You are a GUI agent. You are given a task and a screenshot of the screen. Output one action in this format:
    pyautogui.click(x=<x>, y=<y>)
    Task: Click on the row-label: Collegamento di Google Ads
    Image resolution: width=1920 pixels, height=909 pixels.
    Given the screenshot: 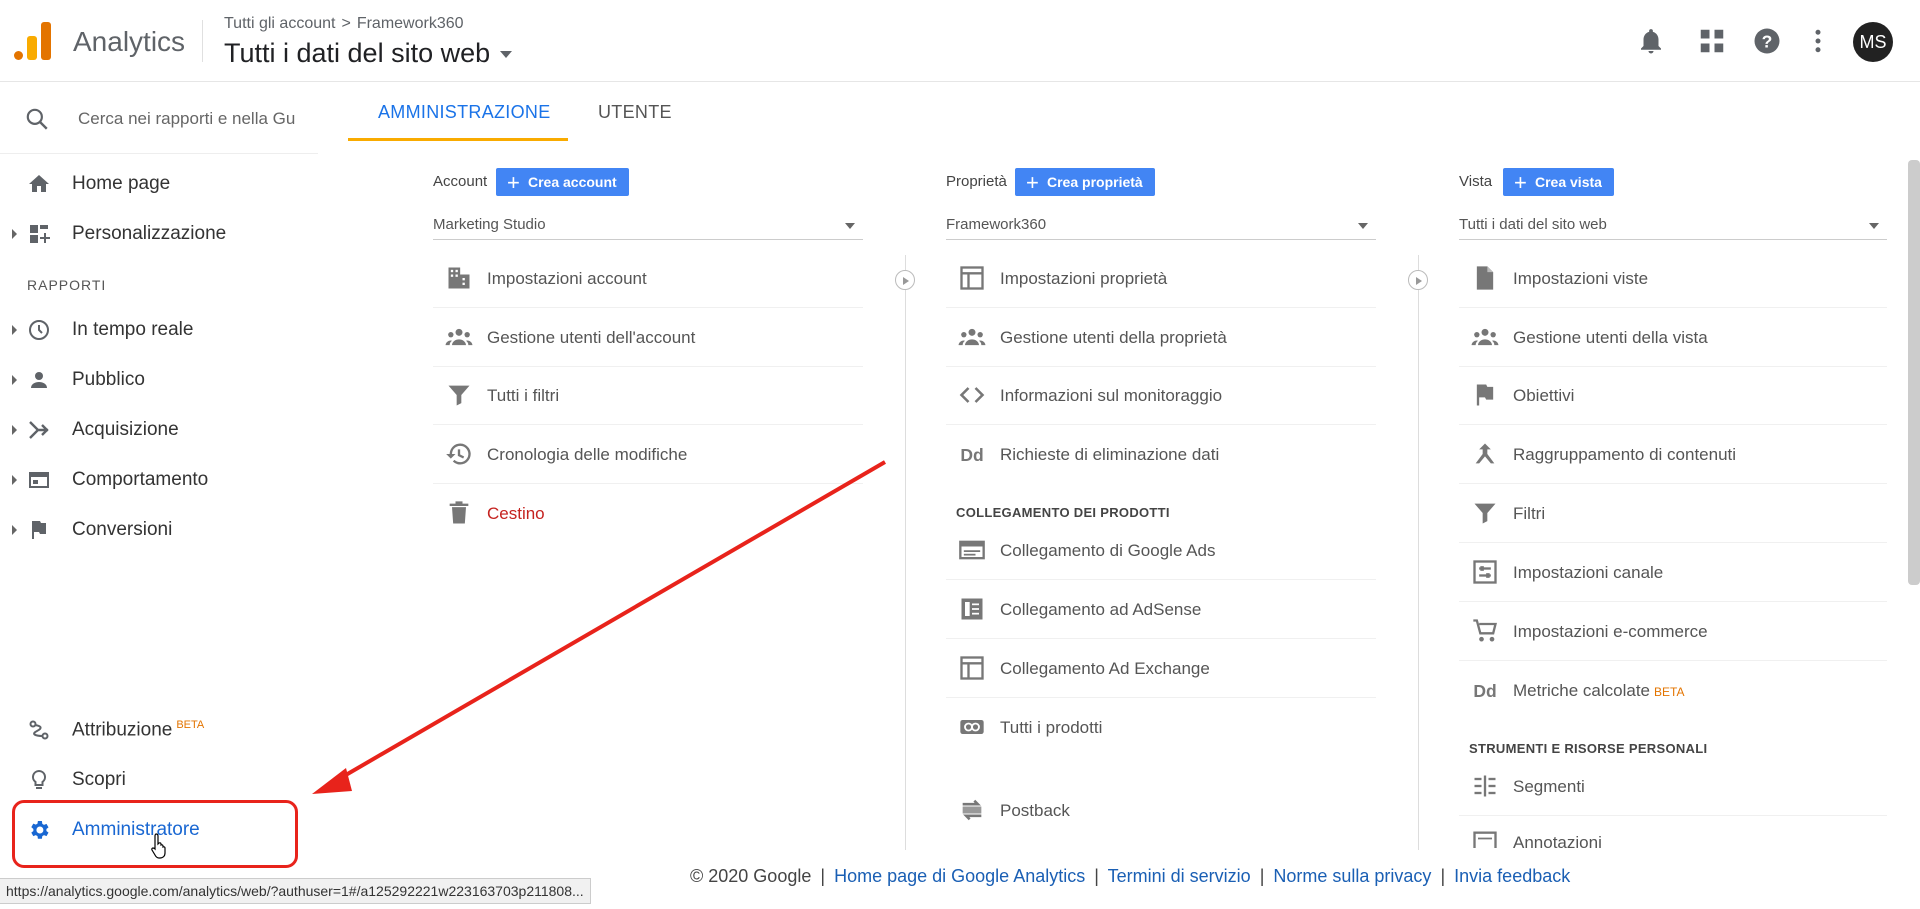 What is the action you would take?
    pyautogui.click(x=1108, y=550)
    